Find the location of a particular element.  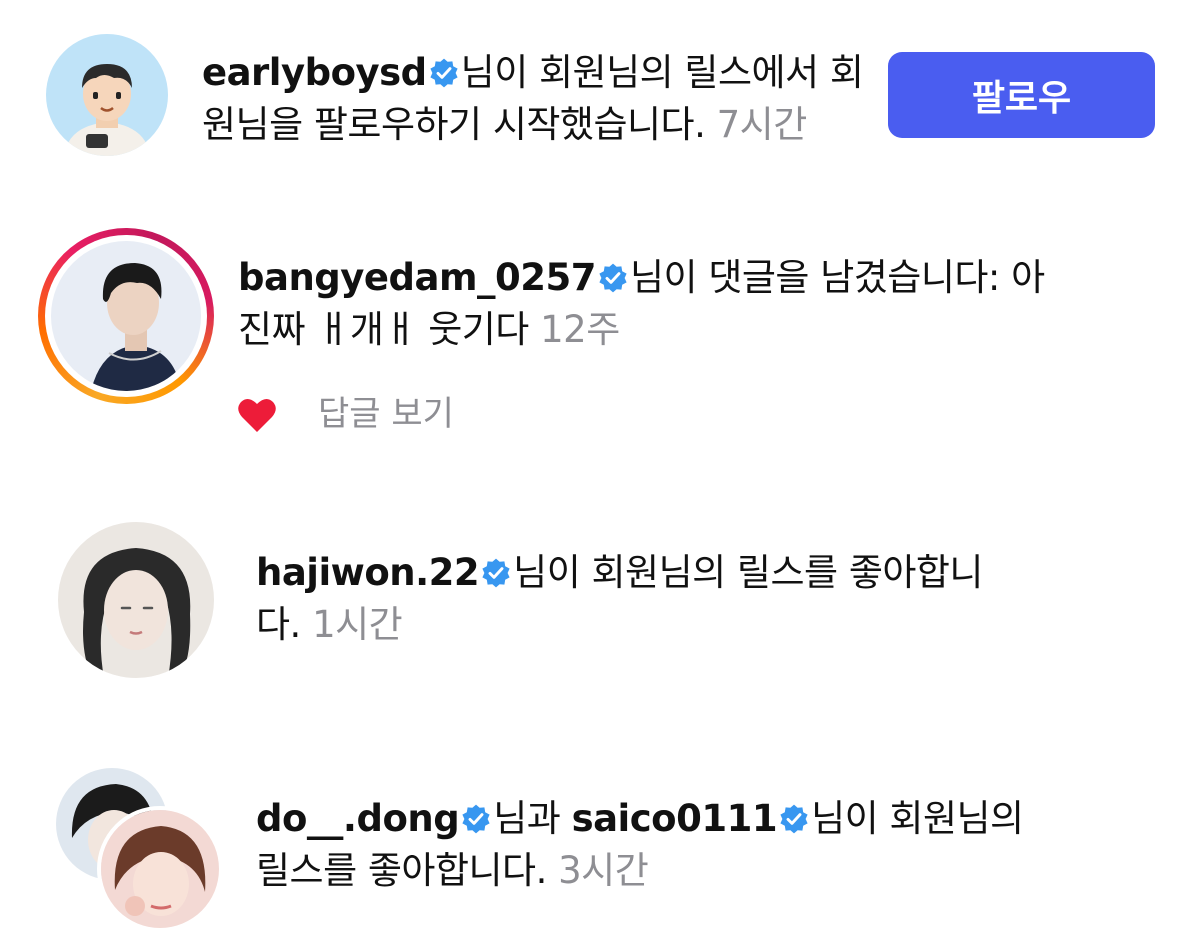

notification-message: 님이 회원님의 is located at coordinates (917, 818).